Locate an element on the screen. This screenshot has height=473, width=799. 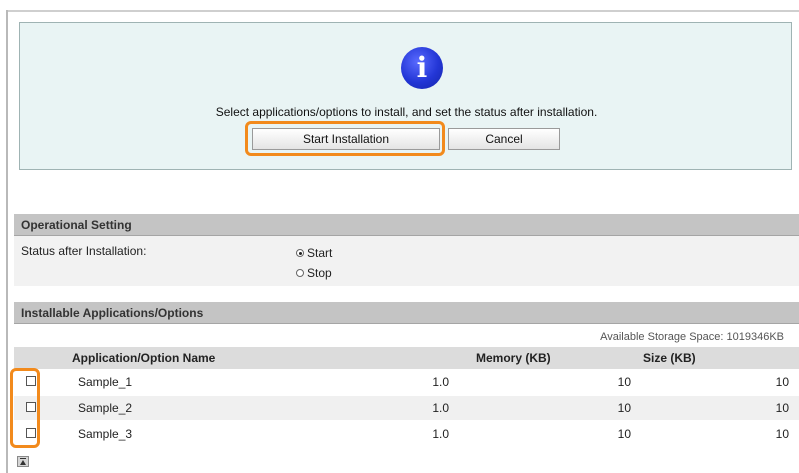
info-icon: i is located at coordinates (422, 68).